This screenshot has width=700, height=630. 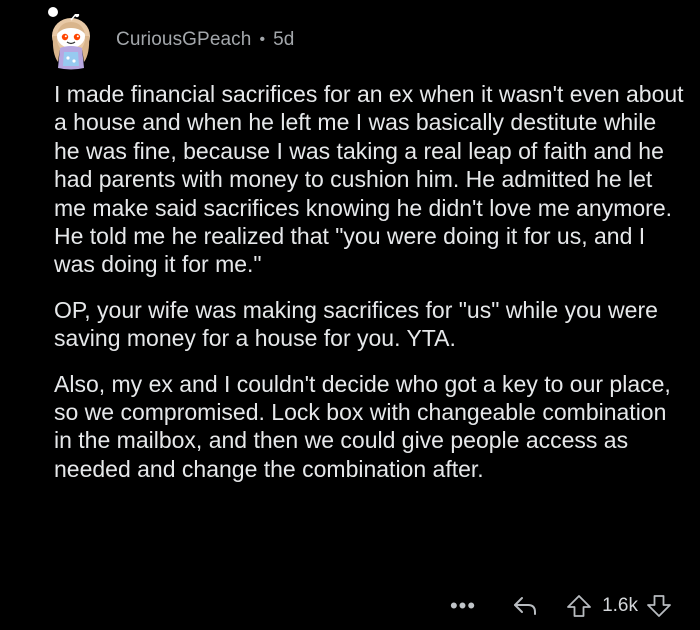 I want to click on snoo-avatar-icon, so click(x=71, y=42).